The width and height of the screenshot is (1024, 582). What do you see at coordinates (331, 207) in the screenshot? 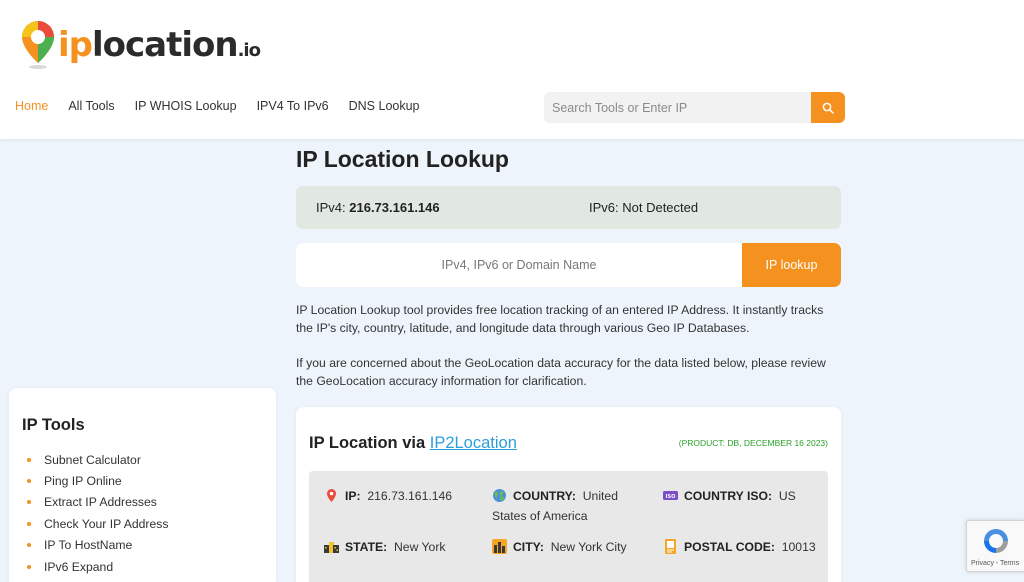
I see `ipv4-label: IPv4:` at bounding box center [331, 207].